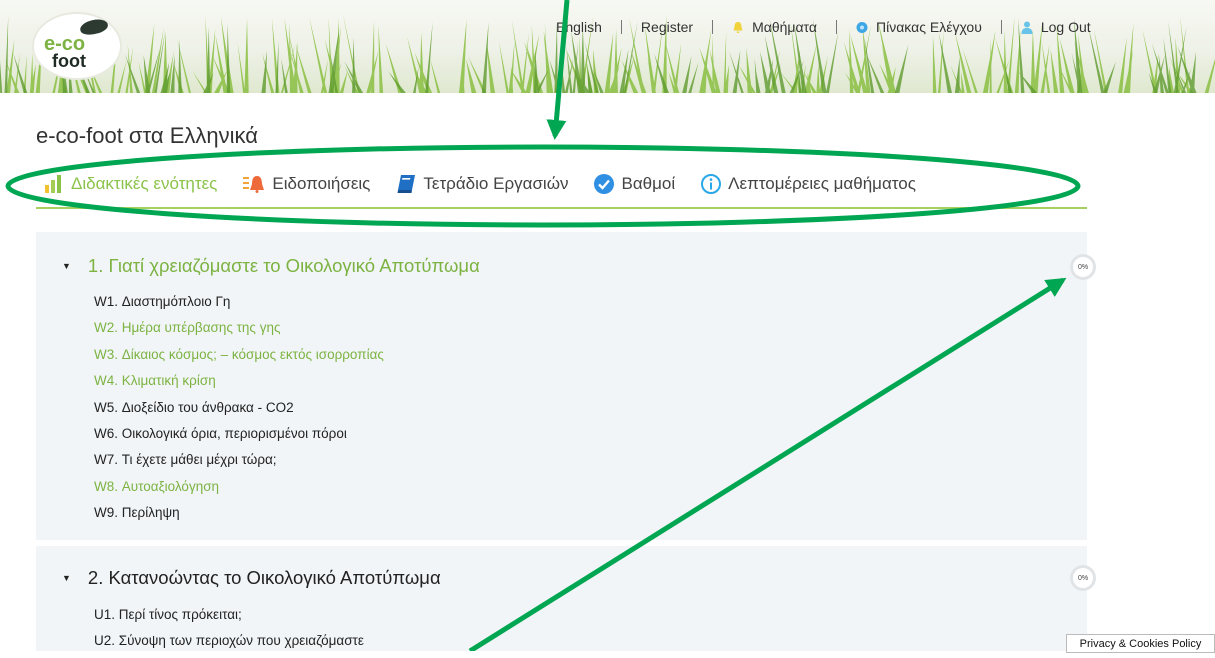 This screenshot has width=1215, height=658. I want to click on nav-dashboard-label: Πίνακας Ελέγχου, so click(928, 27).